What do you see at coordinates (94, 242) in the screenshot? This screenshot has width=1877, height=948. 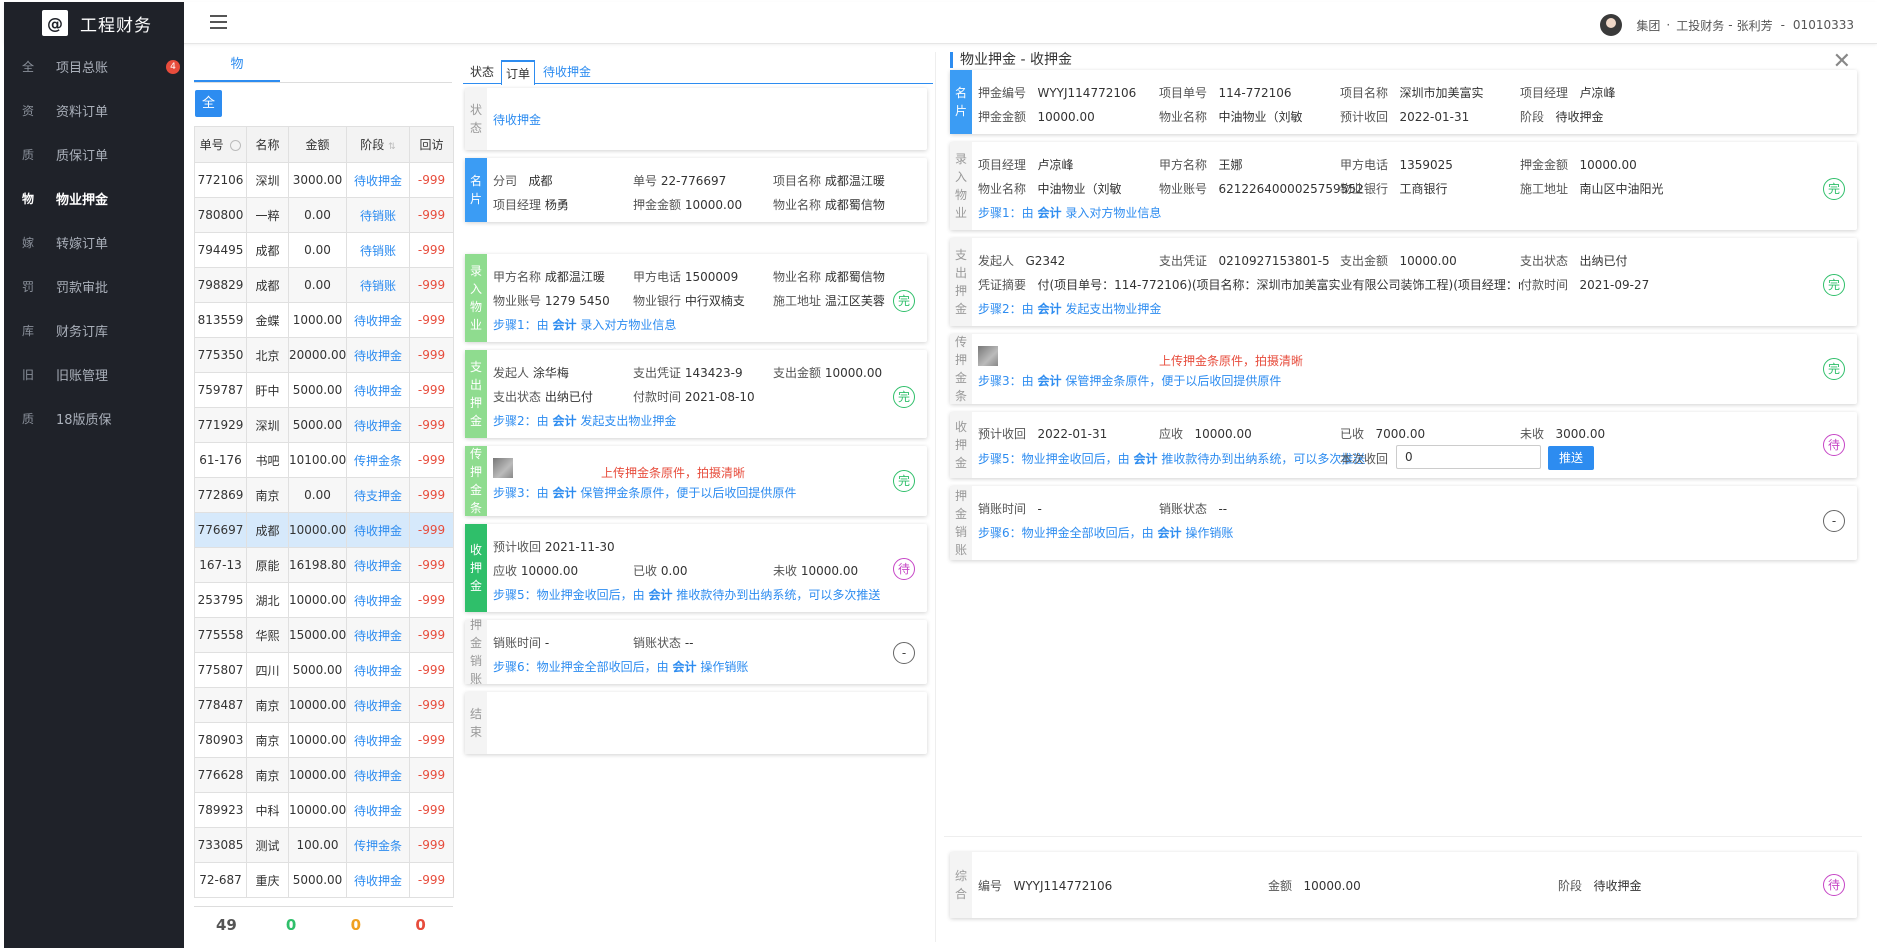 I see `sidebar-item-transfer-orders: 嫁 转嫁订单` at bounding box center [94, 242].